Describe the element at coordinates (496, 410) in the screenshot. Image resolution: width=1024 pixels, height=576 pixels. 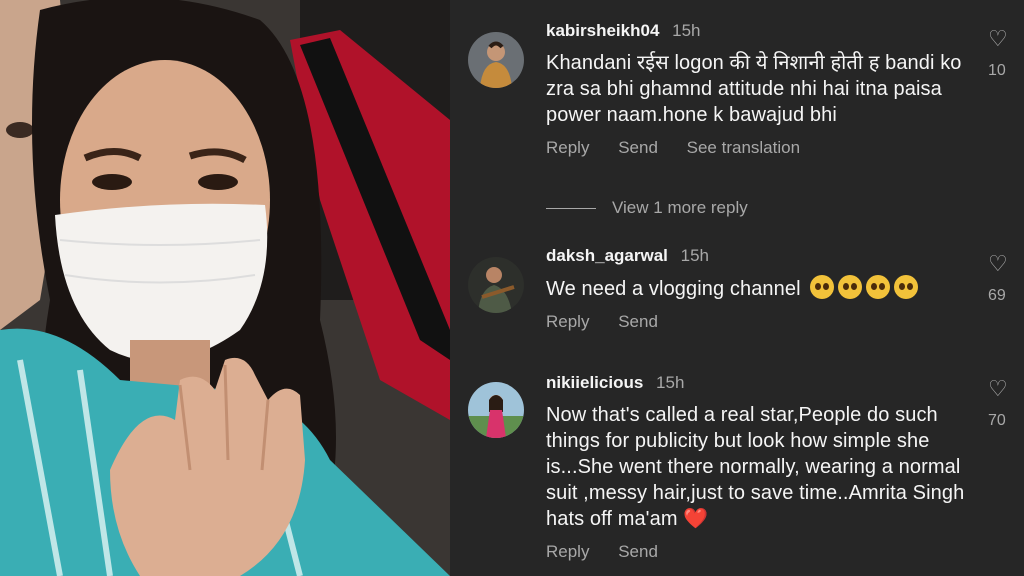
I see `avatar-woman-icon` at that location.